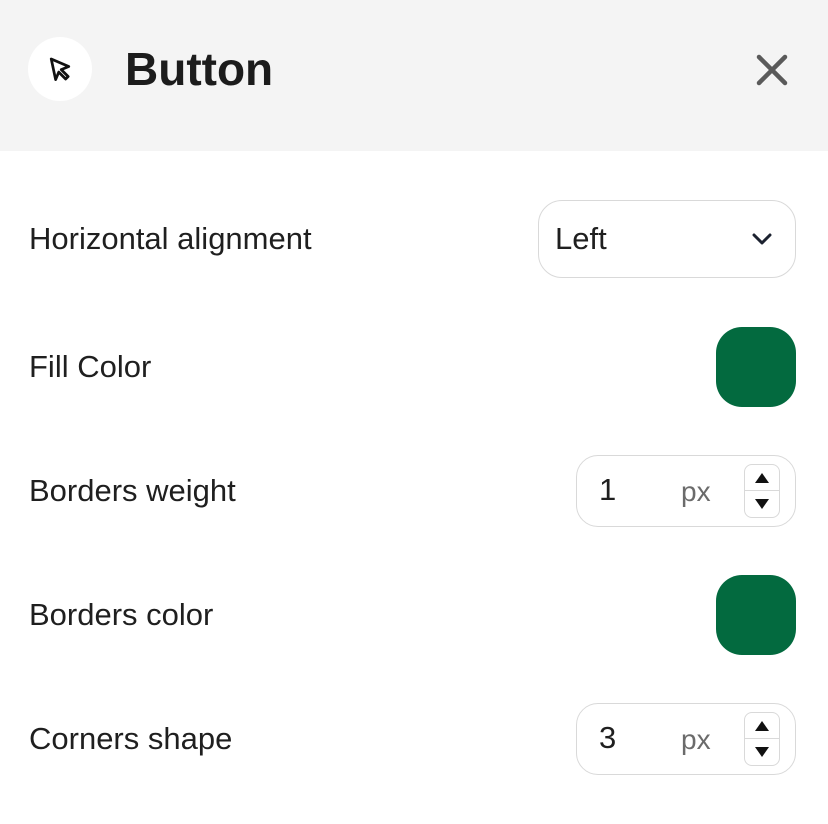 The image size is (828, 824). I want to click on corners-shape-unit: px, so click(696, 739).